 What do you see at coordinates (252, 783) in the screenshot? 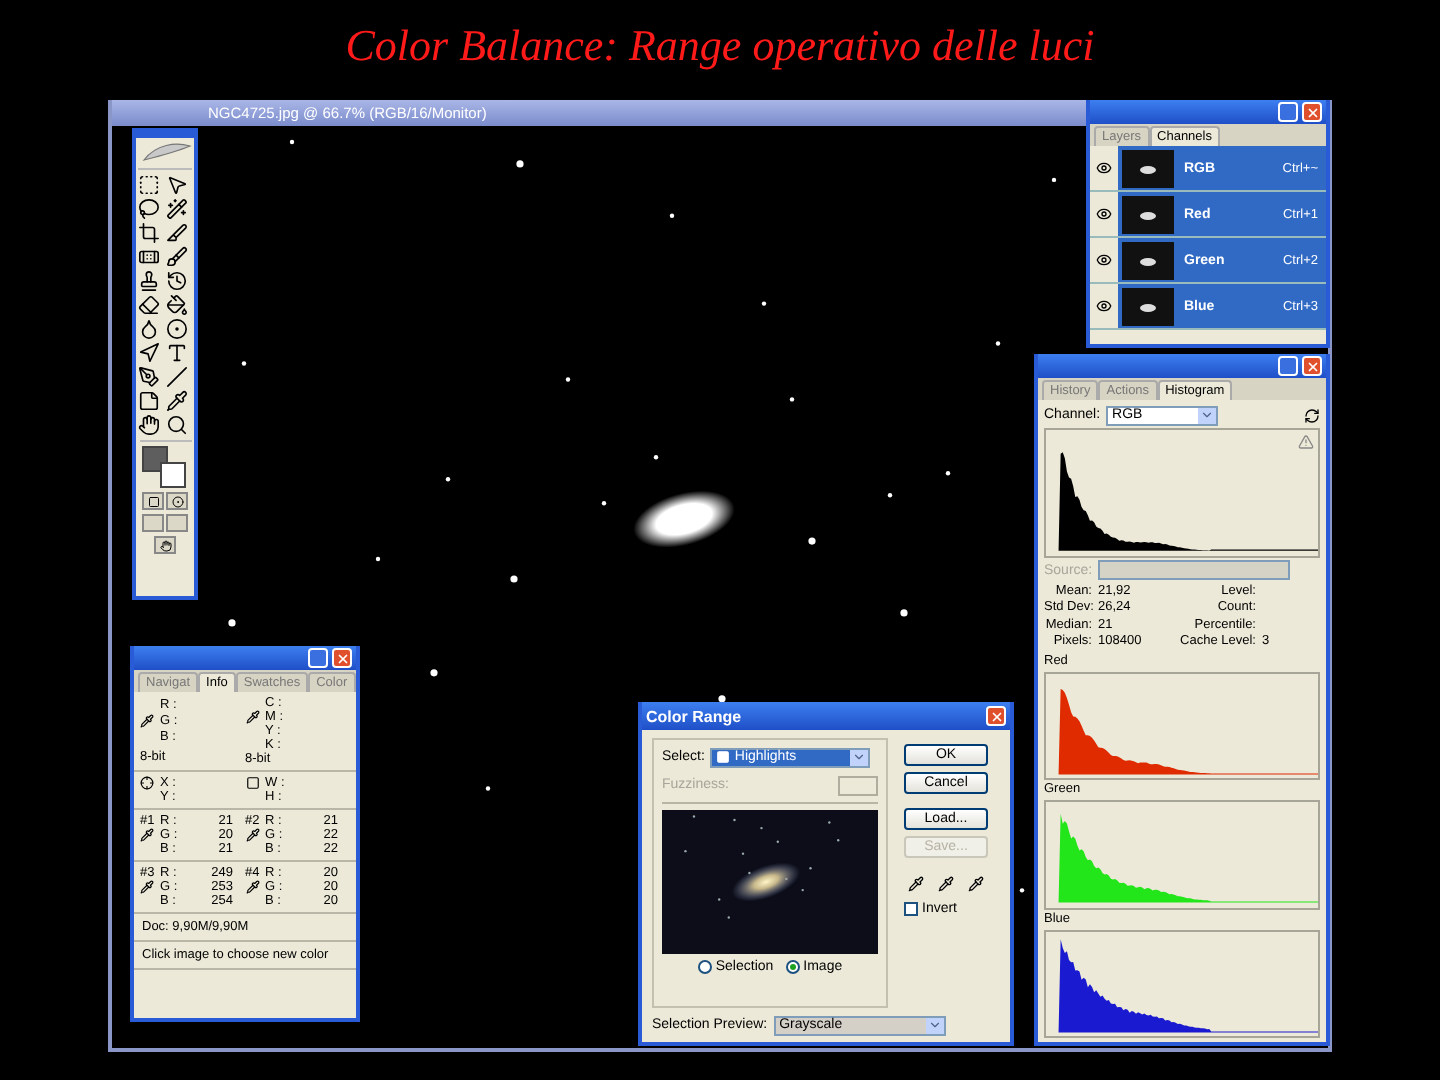
I see `rectangle-icon` at bounding box center [252, 783].